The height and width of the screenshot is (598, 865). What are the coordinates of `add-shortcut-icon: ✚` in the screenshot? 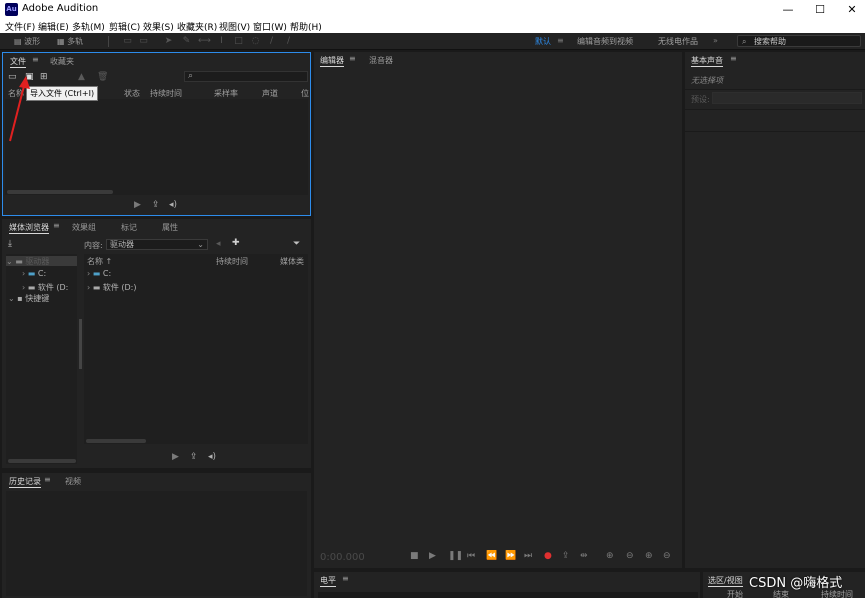 It's located at (236, 243).